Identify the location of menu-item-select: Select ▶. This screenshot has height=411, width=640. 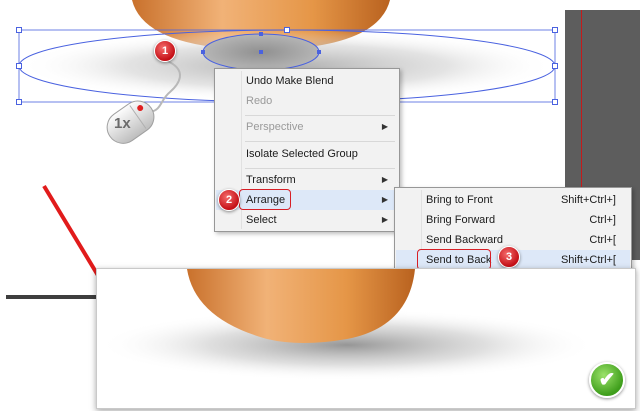
(307, 220).